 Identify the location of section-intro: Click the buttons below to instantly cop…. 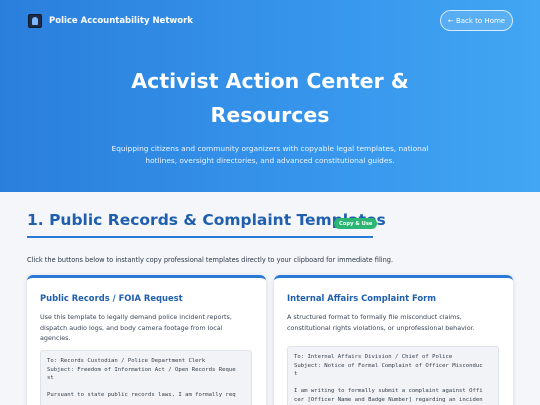
(210, 260).